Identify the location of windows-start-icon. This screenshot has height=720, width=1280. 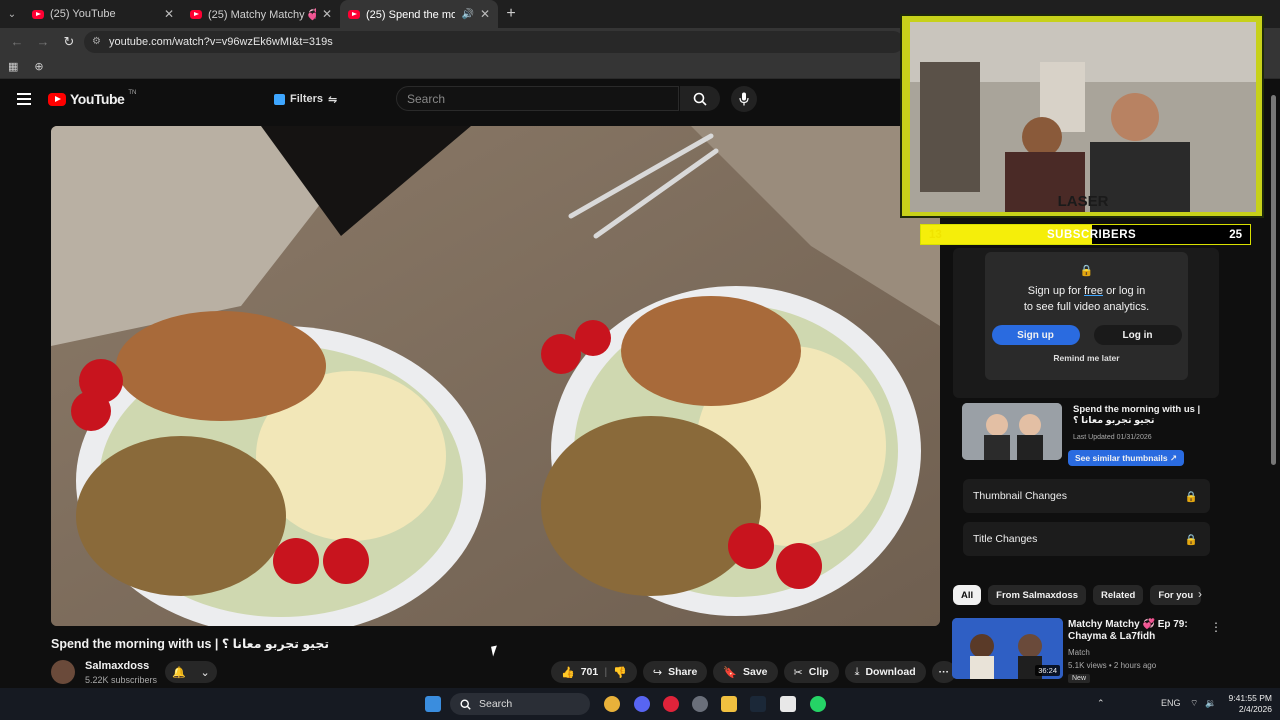
(433, 704).